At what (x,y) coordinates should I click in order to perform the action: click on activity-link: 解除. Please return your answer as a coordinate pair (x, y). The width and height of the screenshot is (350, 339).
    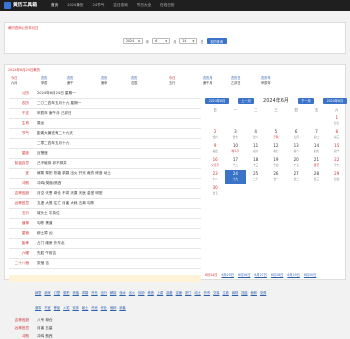
    Looking at the image, I should click on (113, 292).